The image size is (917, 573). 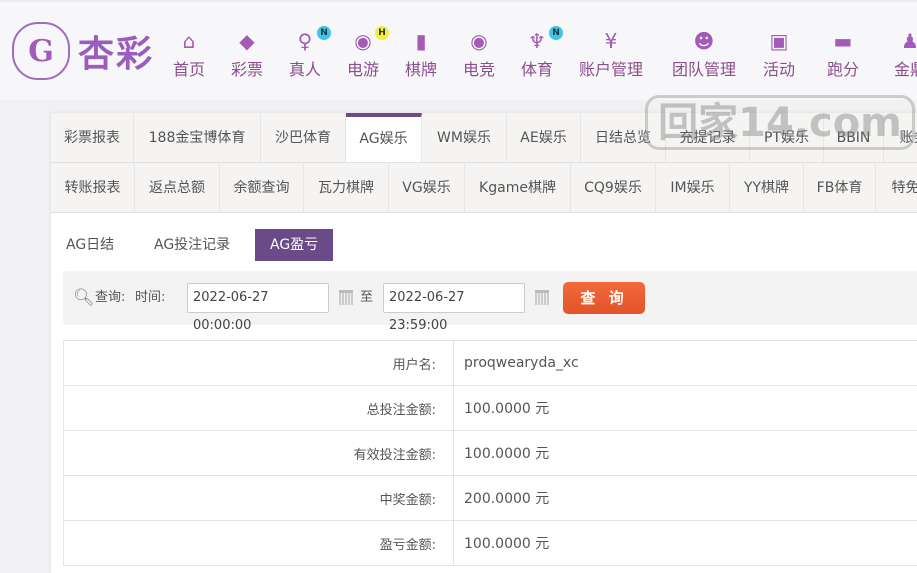 I want to click on row-label: 用户名:, so click(x=259, y=363).